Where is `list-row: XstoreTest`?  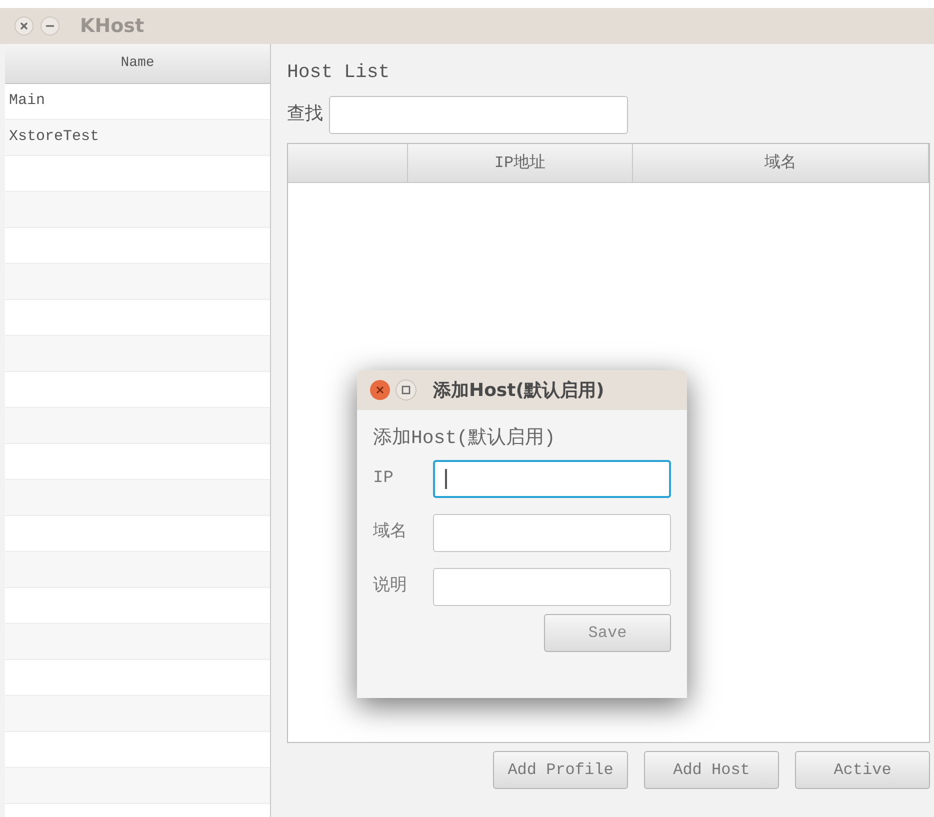
list-row: XstoreTest is located at coordinates (137, 138).